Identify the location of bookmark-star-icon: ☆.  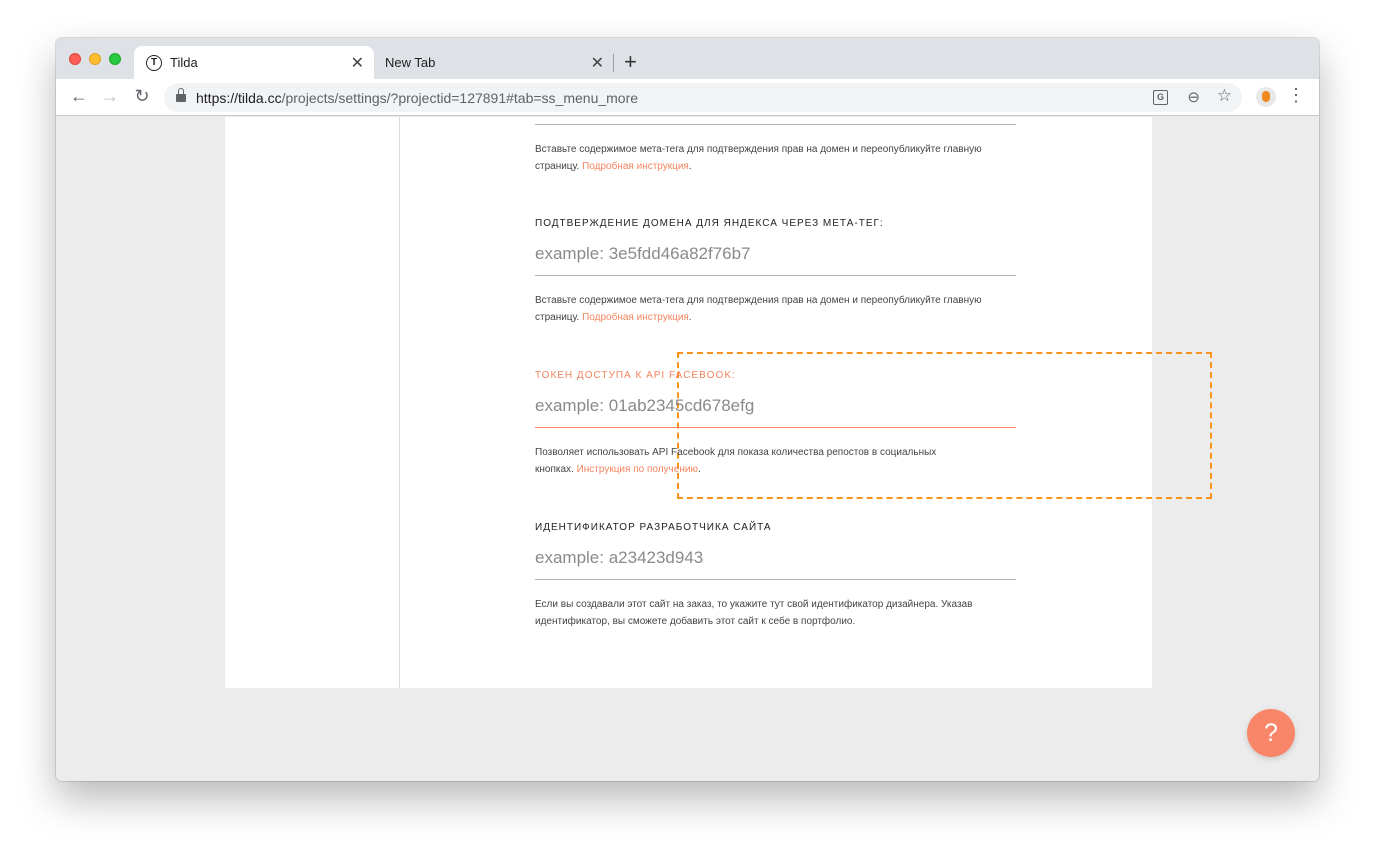
(1224, 96).